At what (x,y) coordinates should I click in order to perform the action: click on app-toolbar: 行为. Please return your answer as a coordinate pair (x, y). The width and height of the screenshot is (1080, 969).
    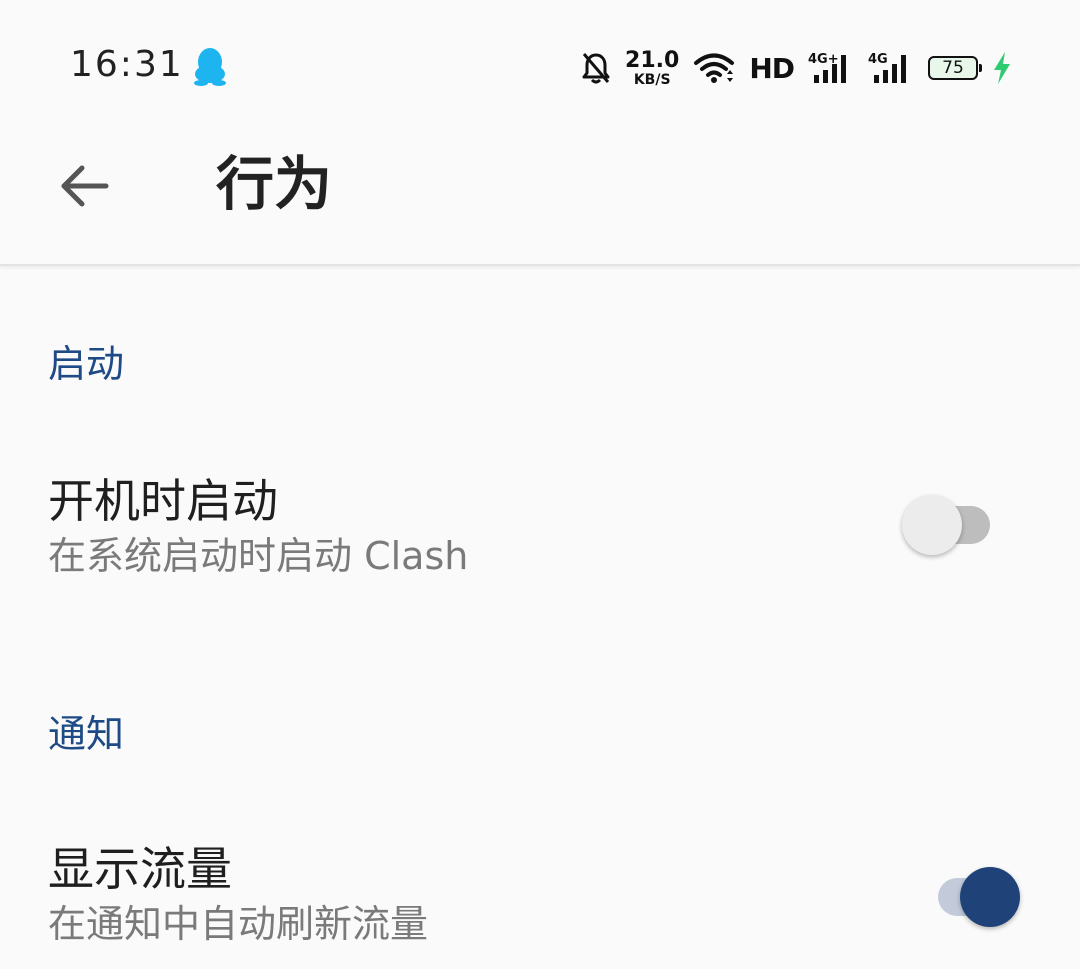
    Looking at the image, I should click on (540, 198).